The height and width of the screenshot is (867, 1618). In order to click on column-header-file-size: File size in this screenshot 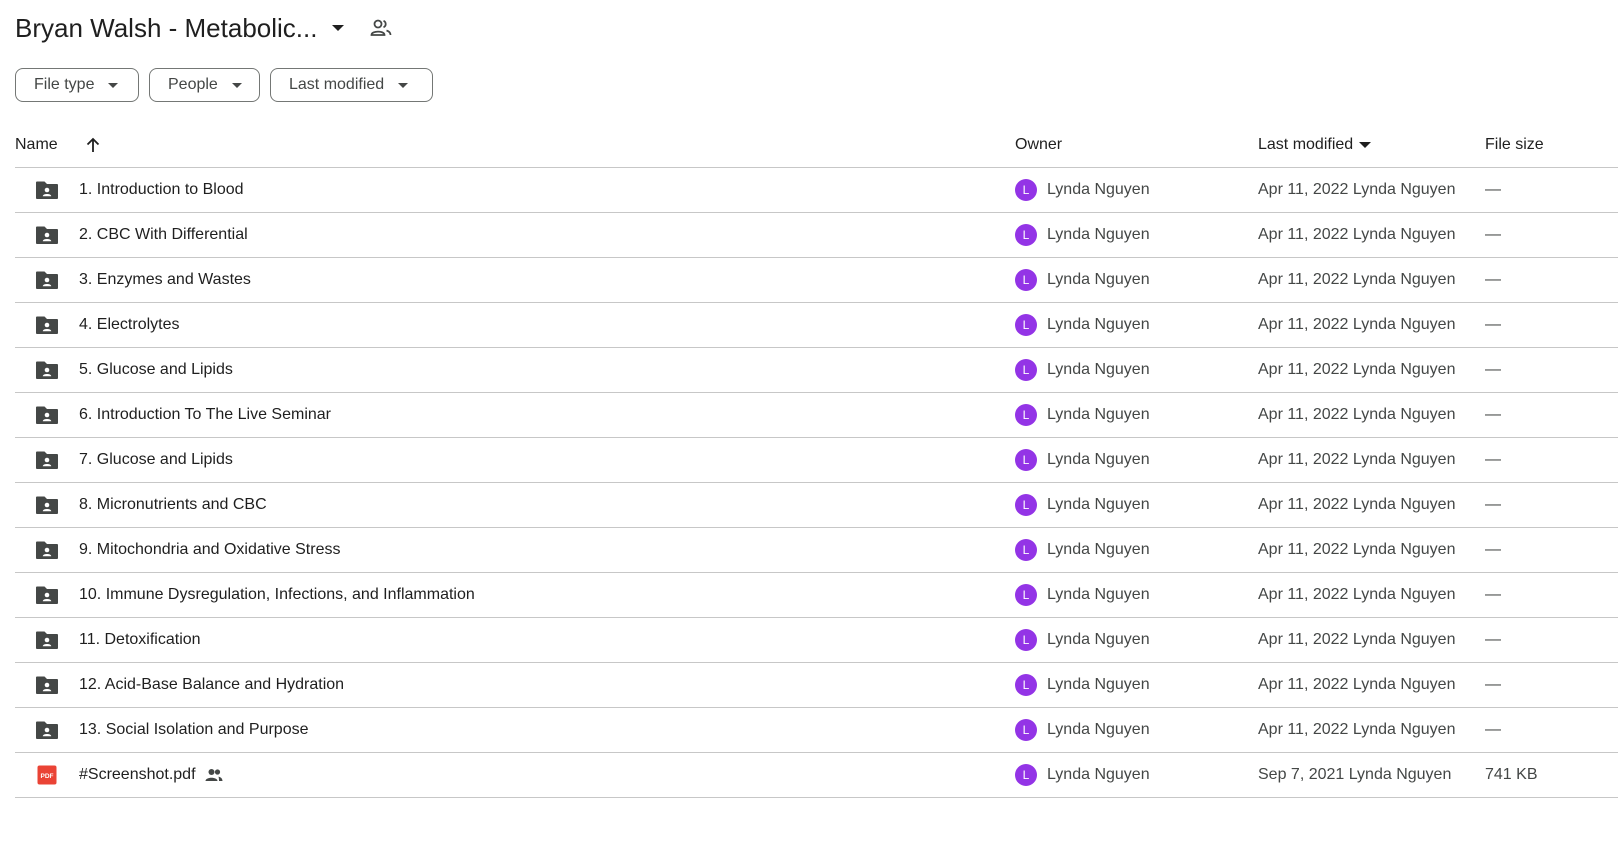, I will do `click(1514, 144)`.